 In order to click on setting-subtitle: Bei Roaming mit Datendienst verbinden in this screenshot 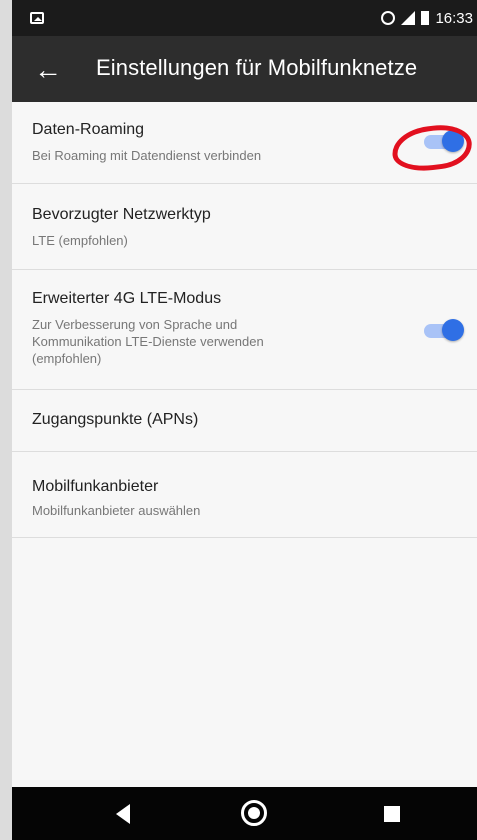, I will do `click(147, 155)`.